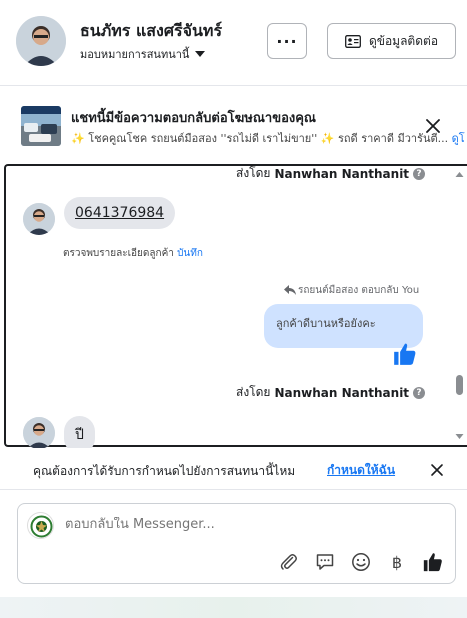  I want to click on scrollbar-thumb, so click(459, 385).